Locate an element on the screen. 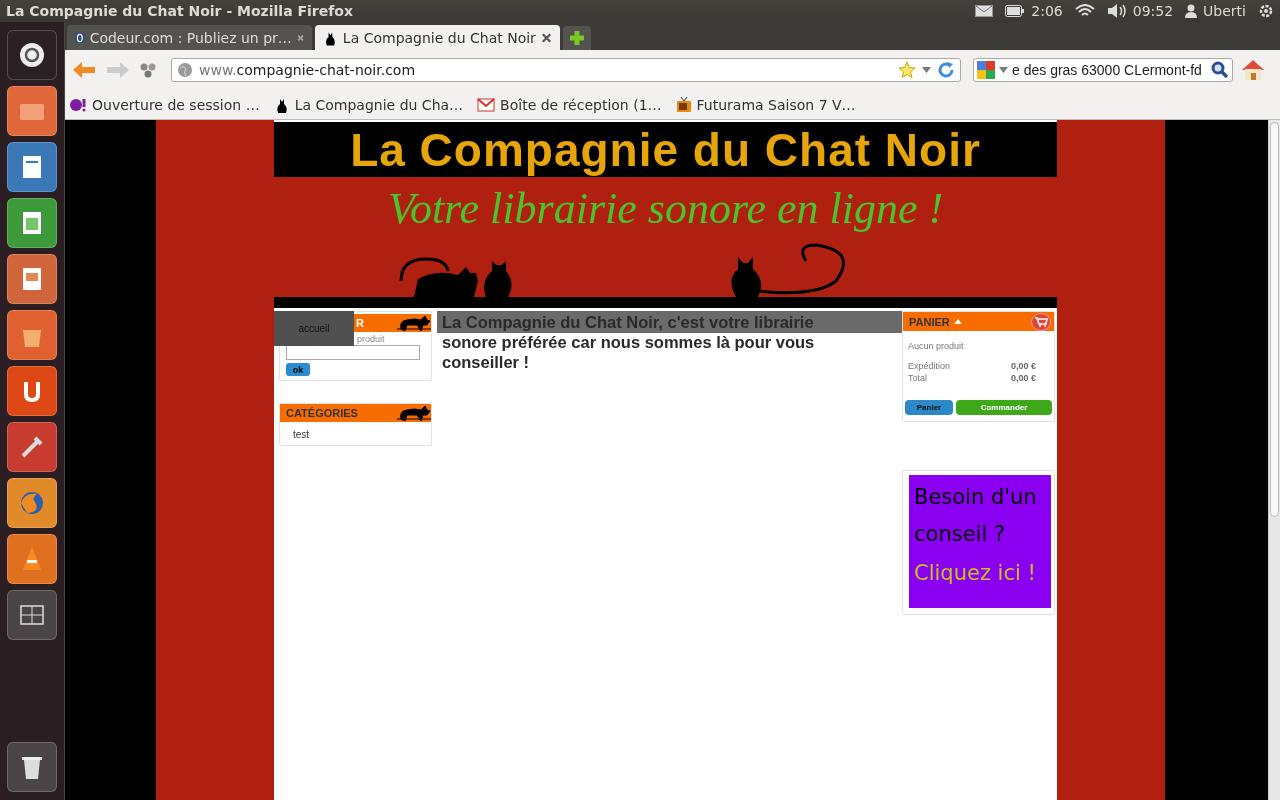 The height and width of the screenshot is (800, 1280). trash-icon is located at coordinates (32, 767).